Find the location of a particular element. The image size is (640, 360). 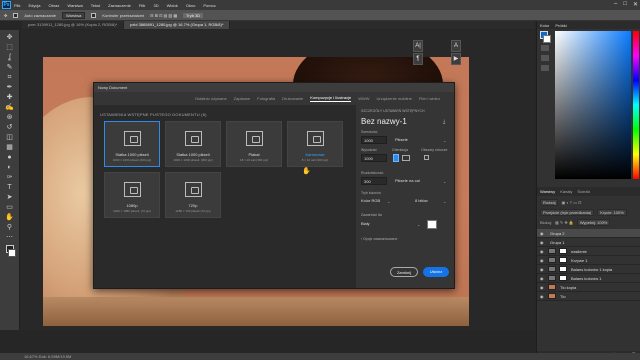

history-brush-icon: ↺ is located at coordinates (10, 128).